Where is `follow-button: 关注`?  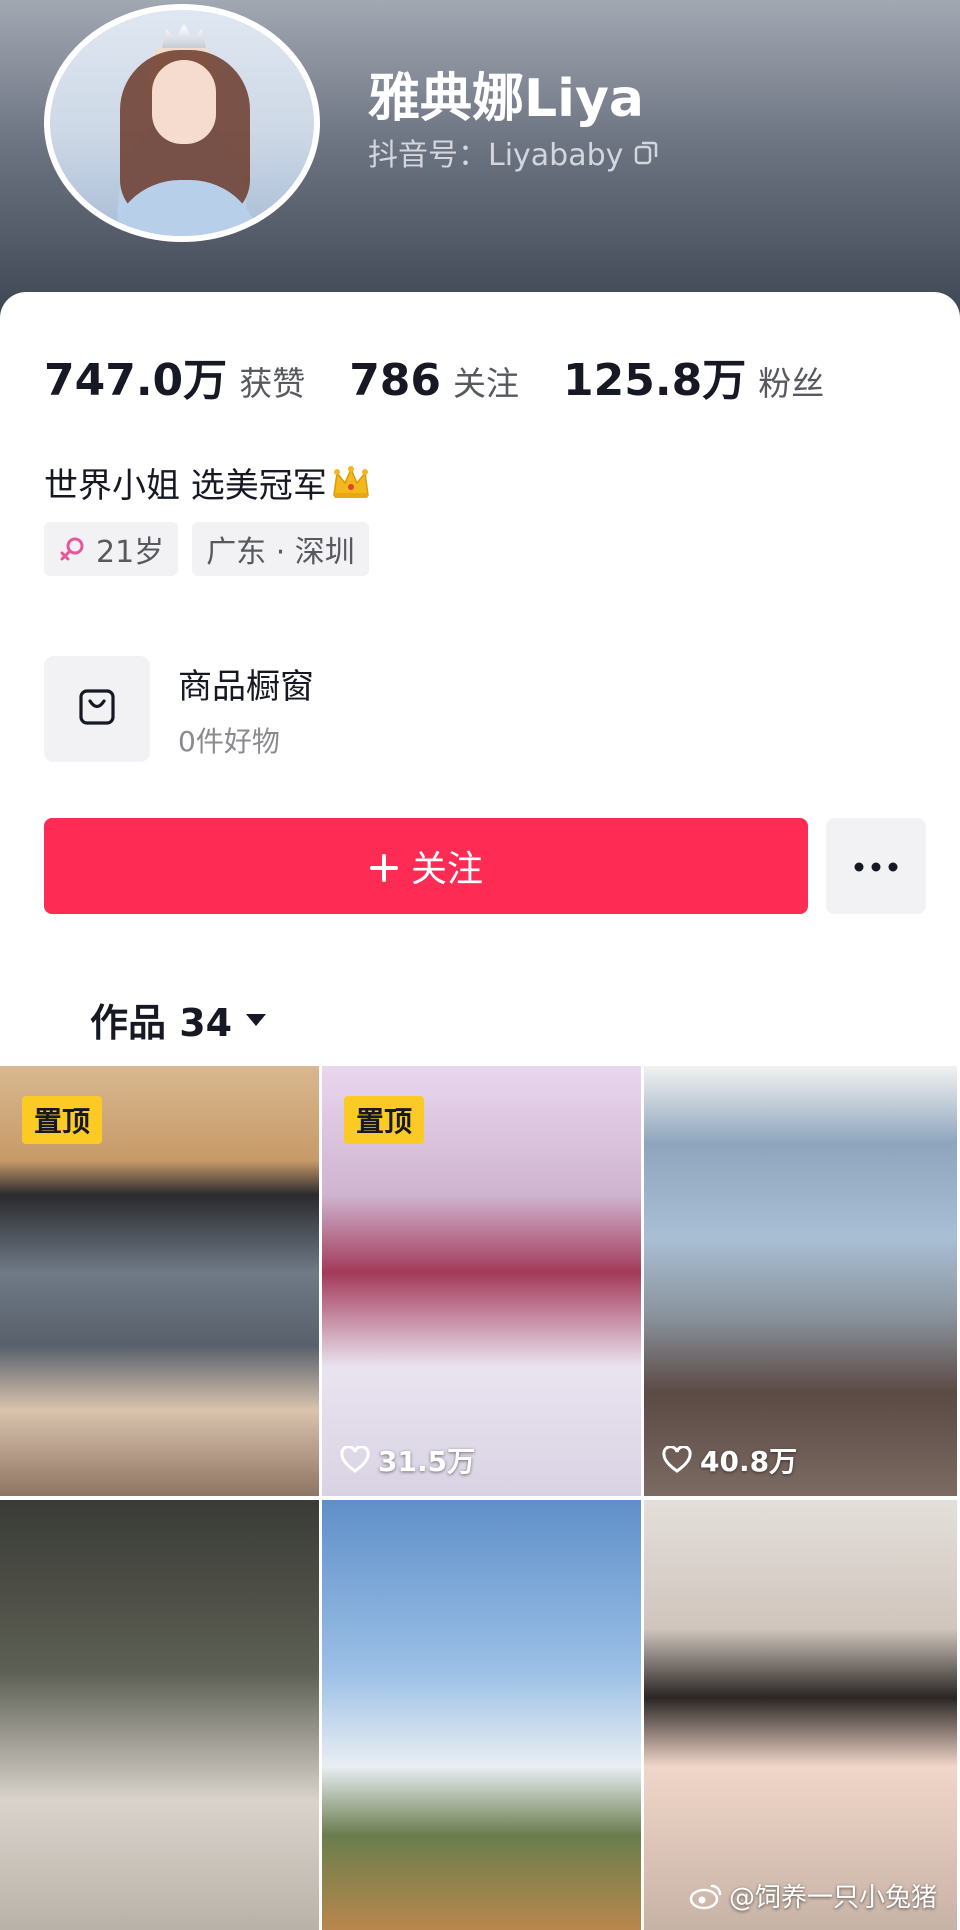
follow-button: 关注 is located at coordinates (426, 866).